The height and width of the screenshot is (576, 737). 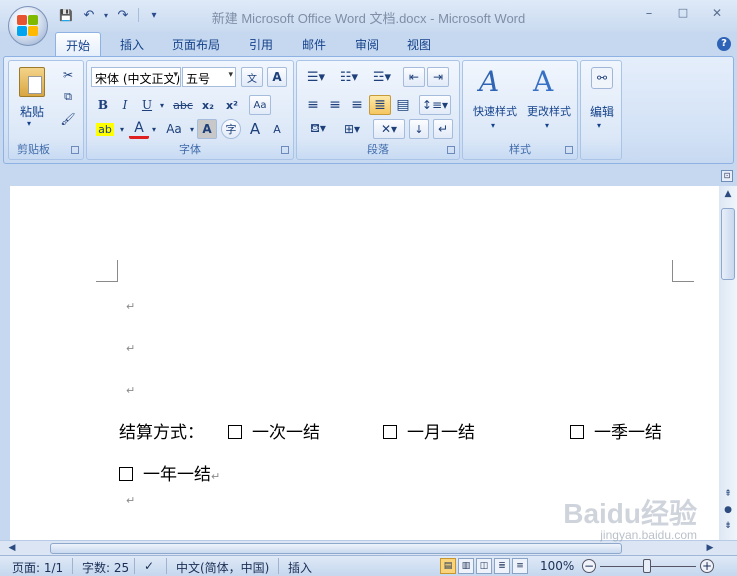 What do you see at coordinates (616, 430) in the screenshot?
I see `option-quarterly: 一季一结` at bounding box center [616, 430].